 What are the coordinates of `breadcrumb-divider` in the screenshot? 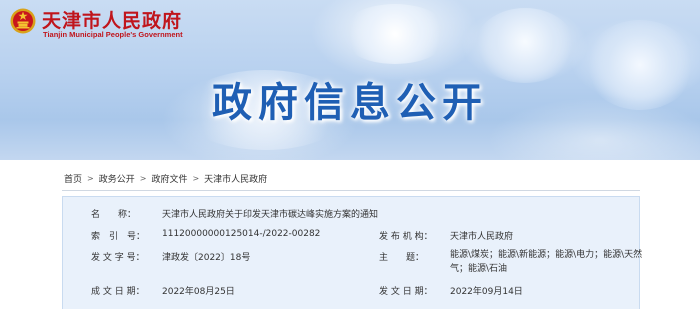 It's located at (351, 190).